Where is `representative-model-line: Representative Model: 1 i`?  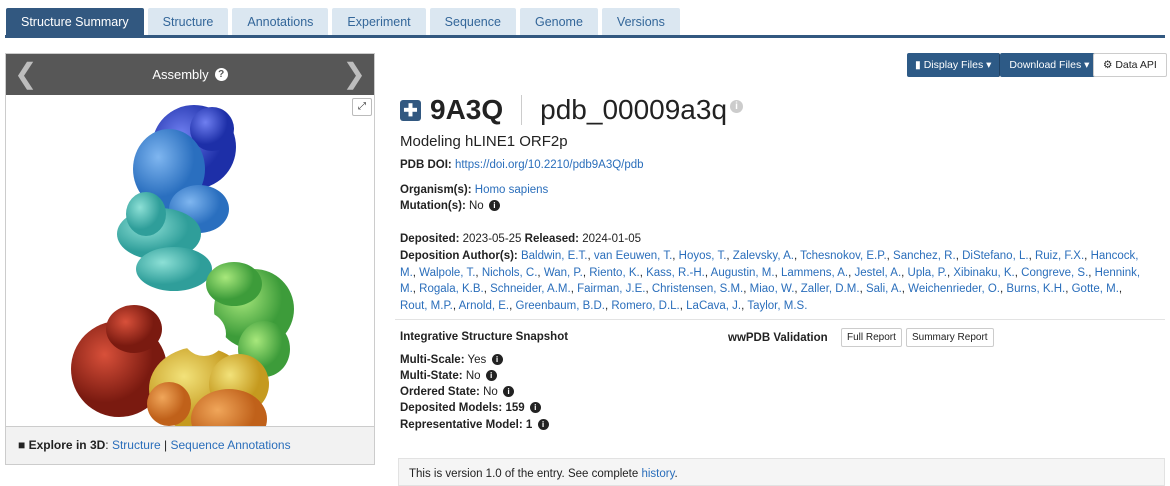
representative-model-line: Representative Model: 1 i is located at coordinates (474, 425).